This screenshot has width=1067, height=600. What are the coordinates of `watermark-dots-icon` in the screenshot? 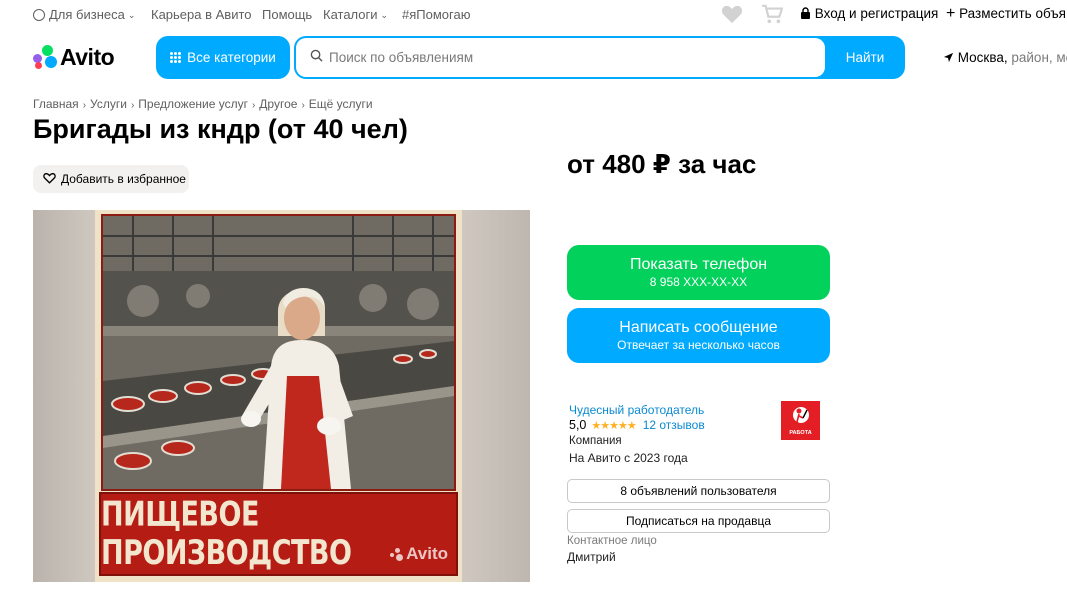 It's located at (397, 554).